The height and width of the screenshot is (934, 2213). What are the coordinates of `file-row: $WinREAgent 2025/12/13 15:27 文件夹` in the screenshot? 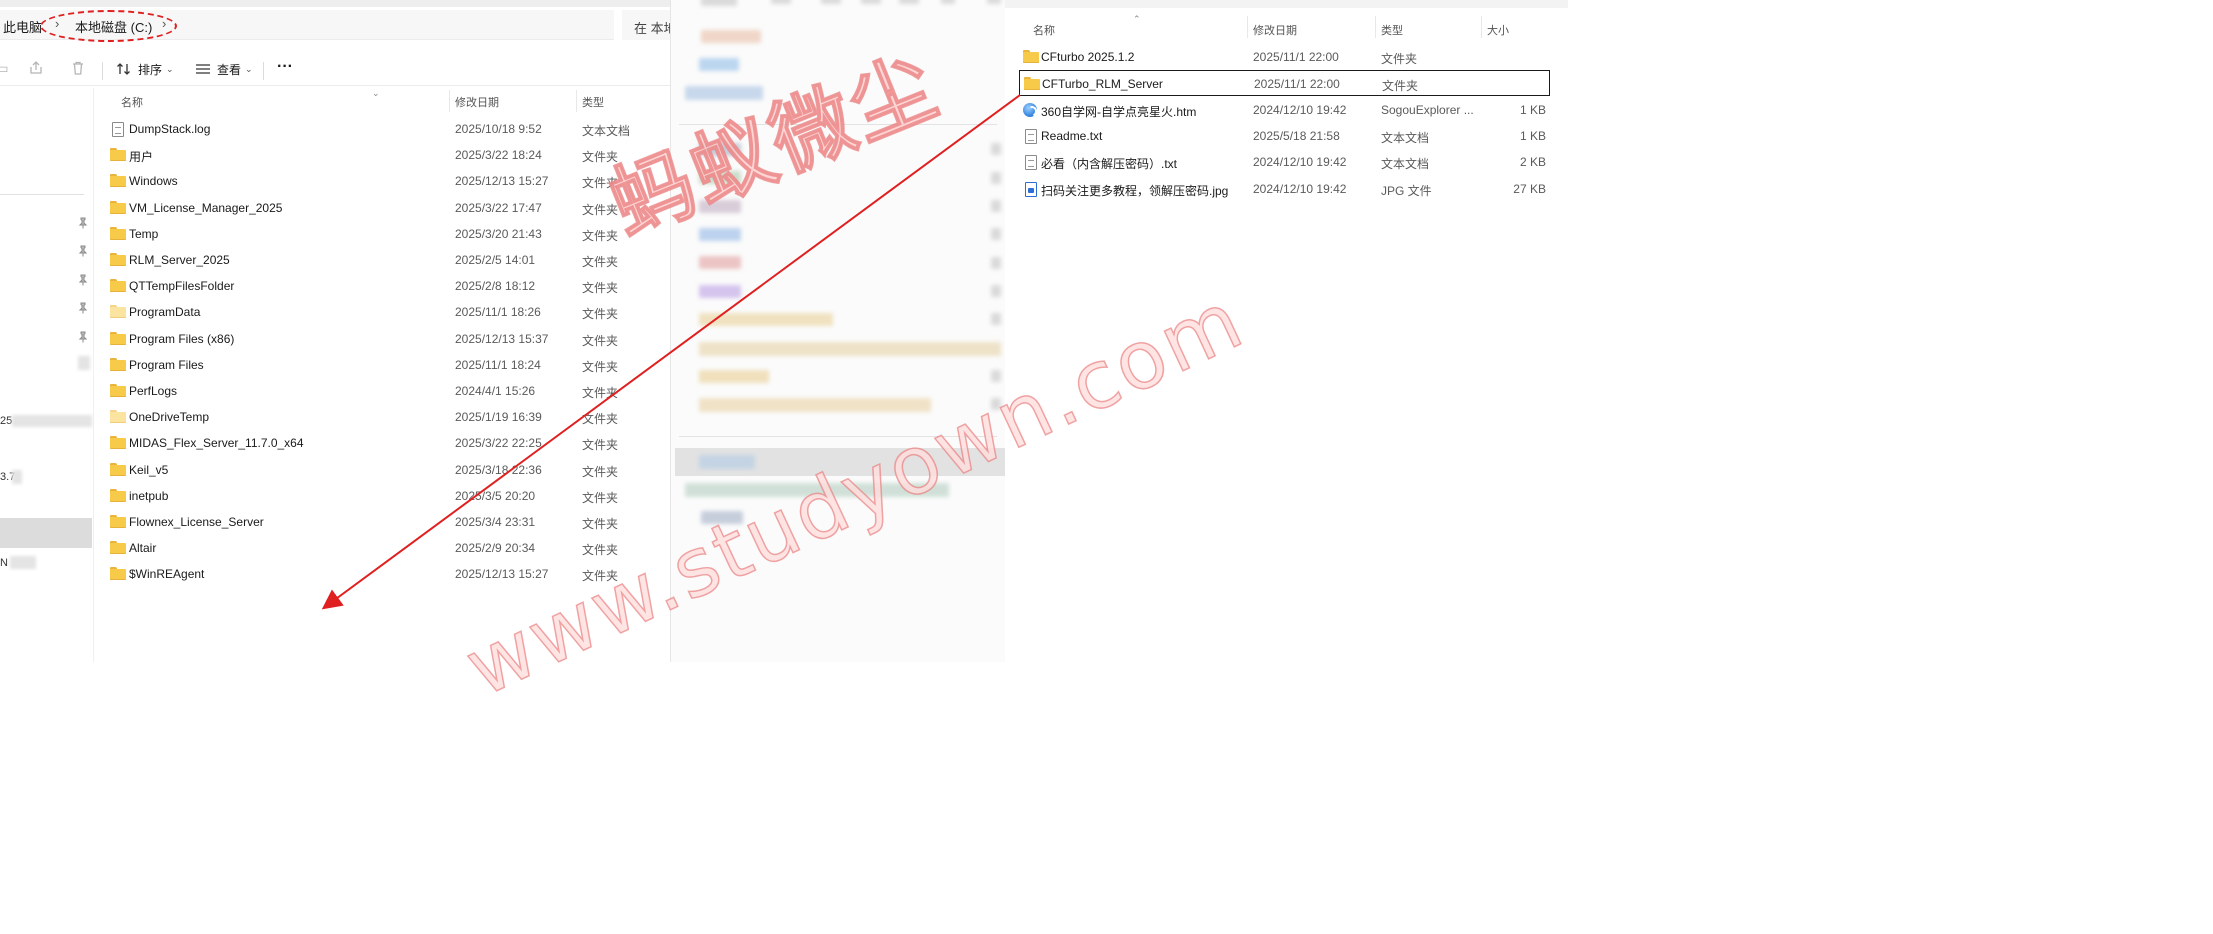 It's located at (382, 574).